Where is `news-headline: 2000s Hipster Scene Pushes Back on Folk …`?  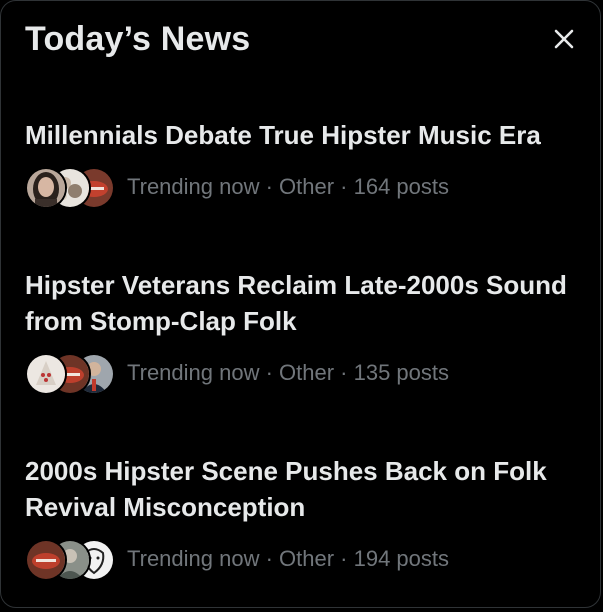 news-headline: 2000s Hipster Scene Pushes Back on Folk … is located at coordinates (302, 489).